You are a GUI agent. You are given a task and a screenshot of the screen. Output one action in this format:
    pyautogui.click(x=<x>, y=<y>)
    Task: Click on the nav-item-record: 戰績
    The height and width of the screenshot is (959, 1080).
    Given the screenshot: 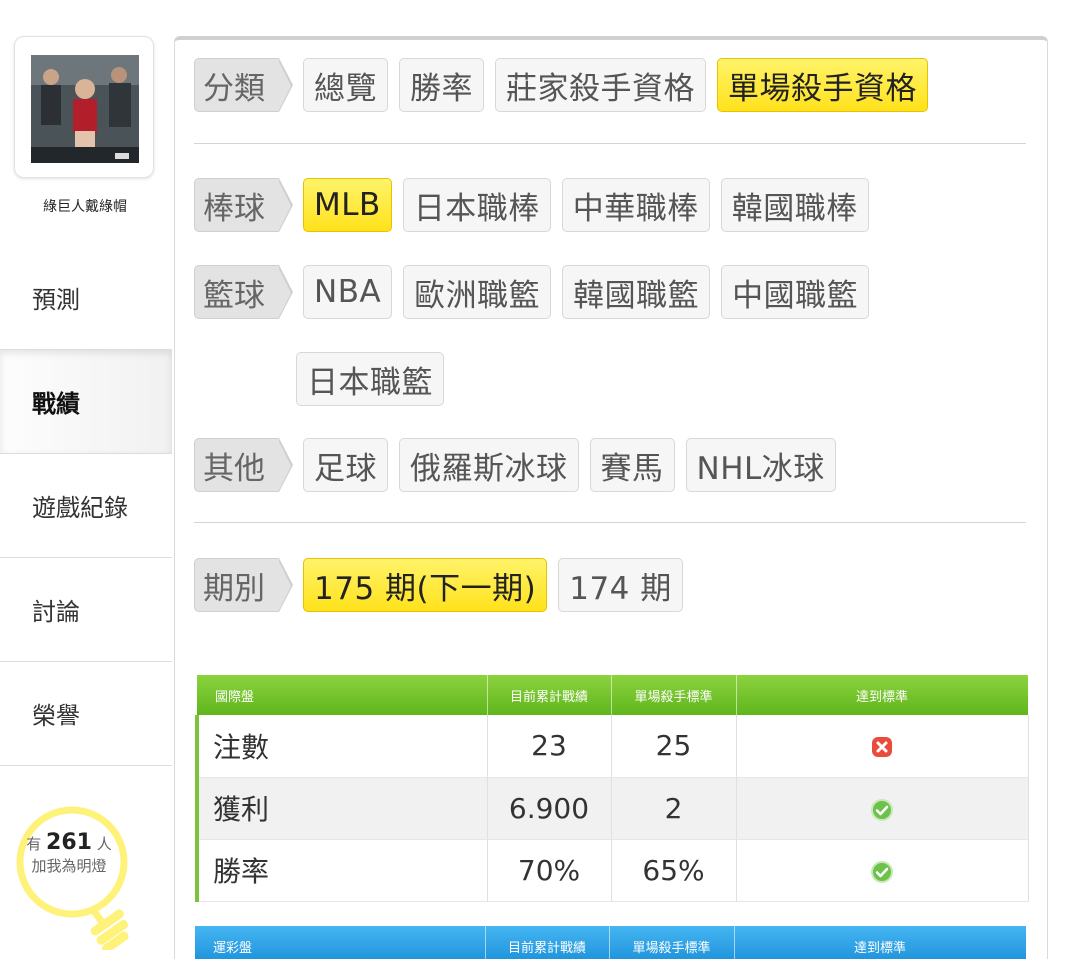 What is the action you would take?
    pyautogui.click(x=86, y=402)
    